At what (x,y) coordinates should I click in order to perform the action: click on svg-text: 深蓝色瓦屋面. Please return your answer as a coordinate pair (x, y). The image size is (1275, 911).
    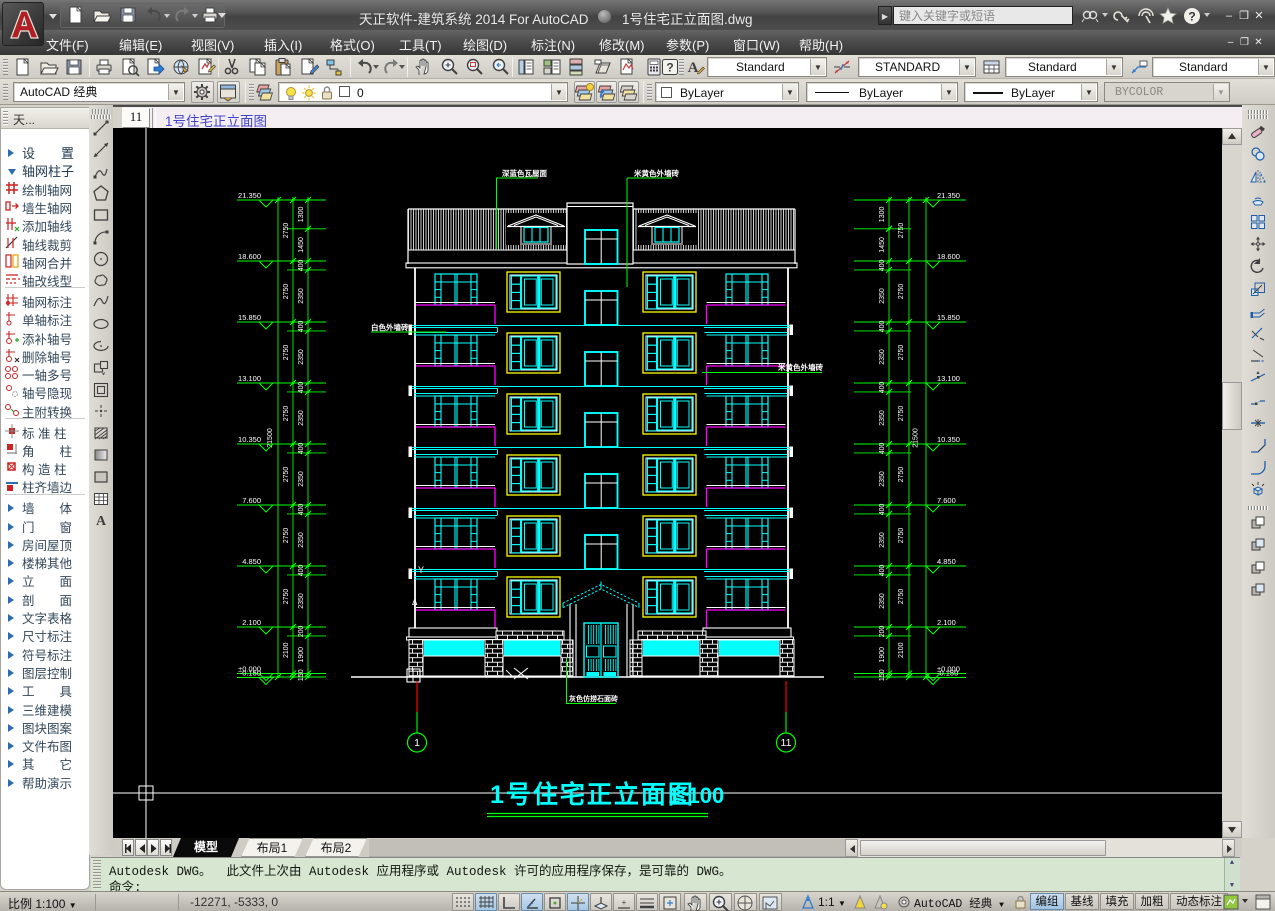
    Looking at the image, I should click on (524, 173).